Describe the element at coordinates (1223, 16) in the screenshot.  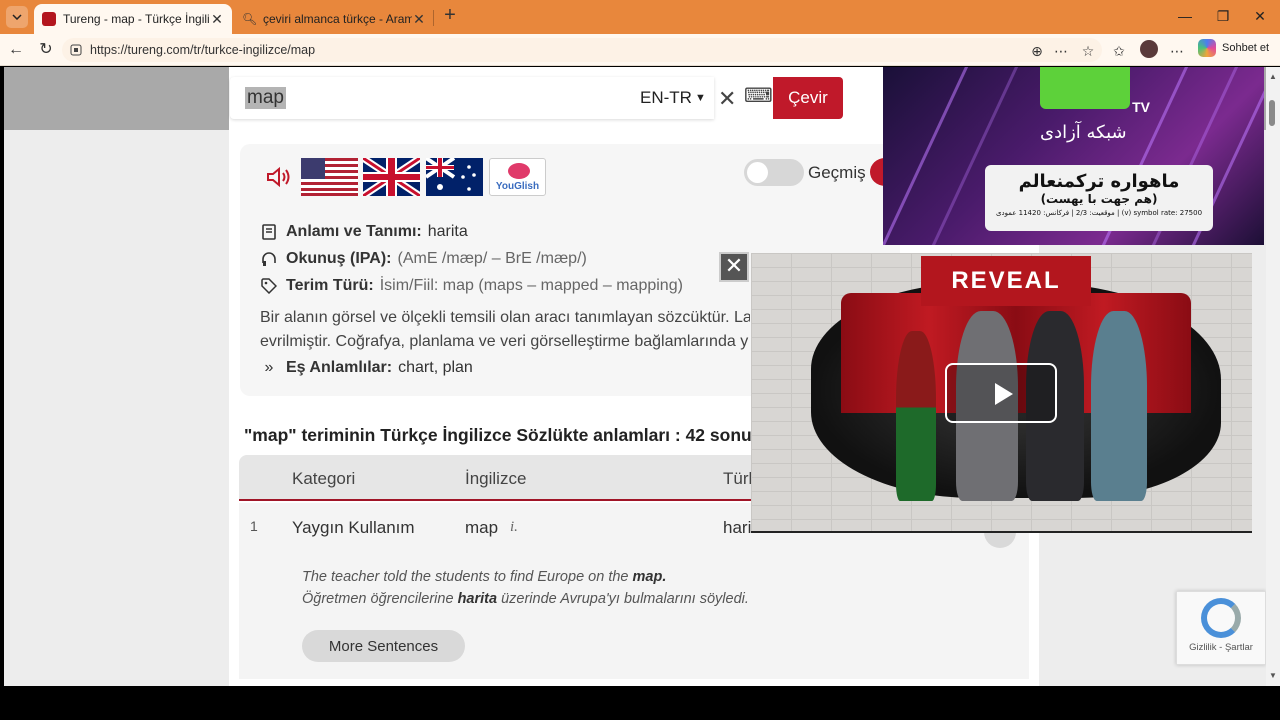
I see `maximize-button: ❐` at that location.